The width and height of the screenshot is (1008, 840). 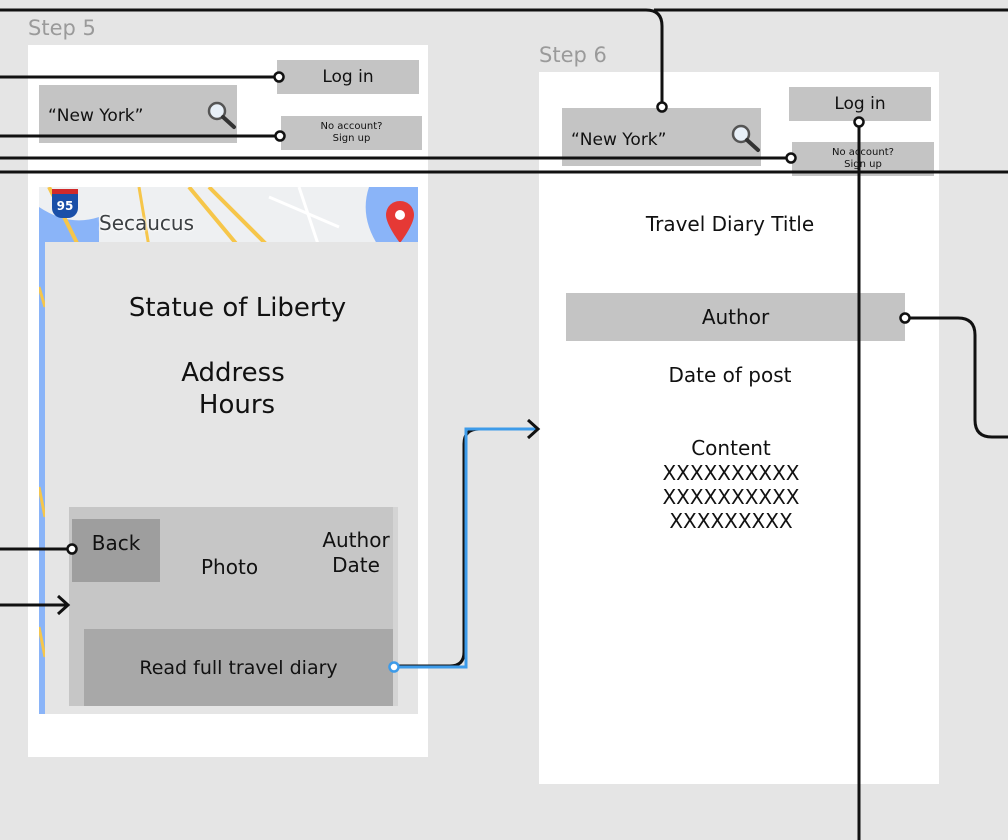 I want to click on step6-signup-line1: No account?, so click(x=863, y=152).